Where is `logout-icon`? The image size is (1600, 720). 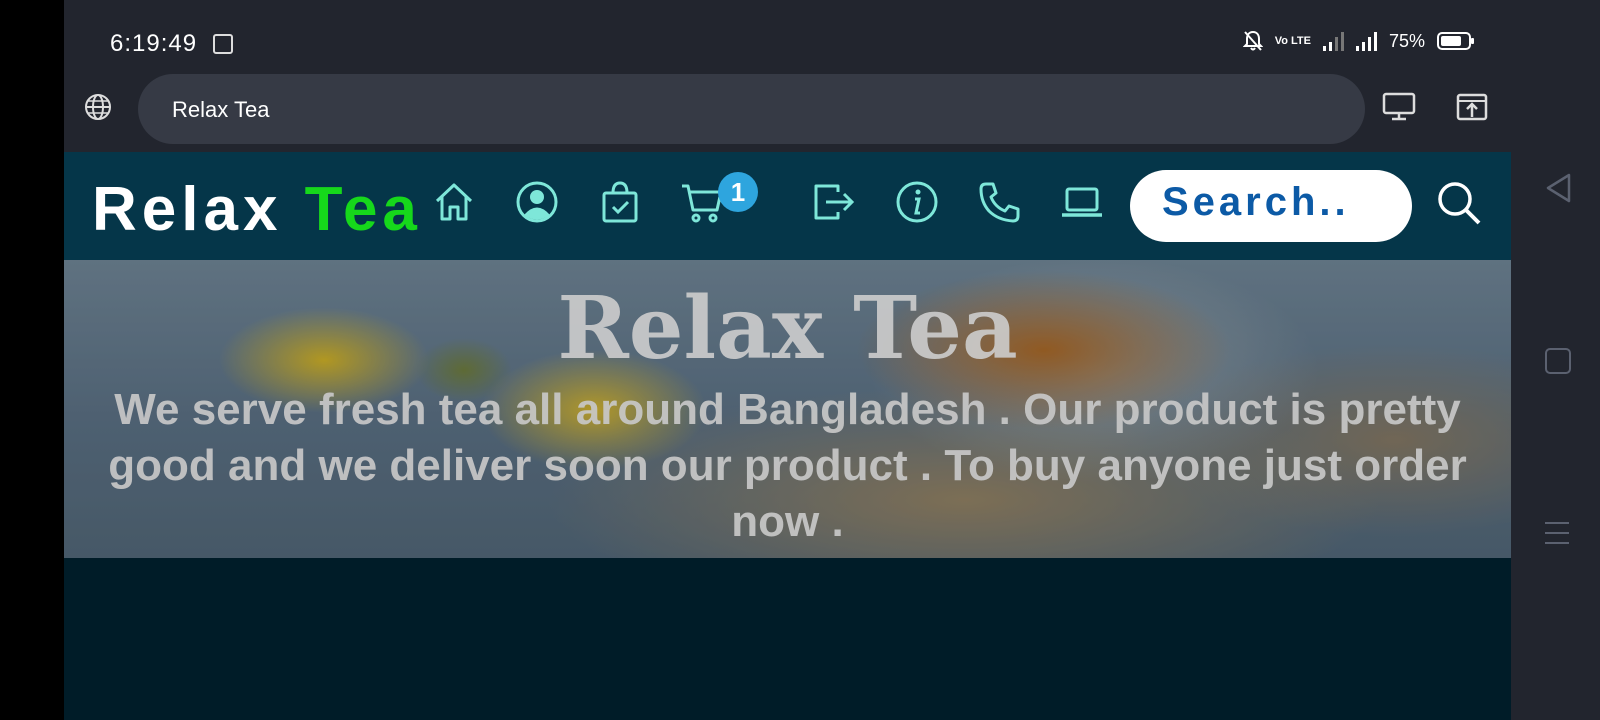 logout-icon is located at coordinates (834, 202).